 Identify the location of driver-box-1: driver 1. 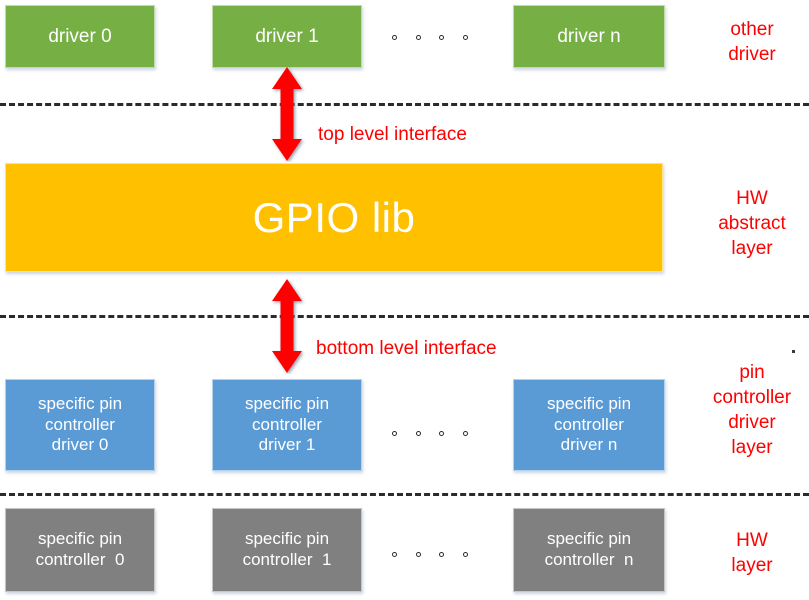
(287, 36).